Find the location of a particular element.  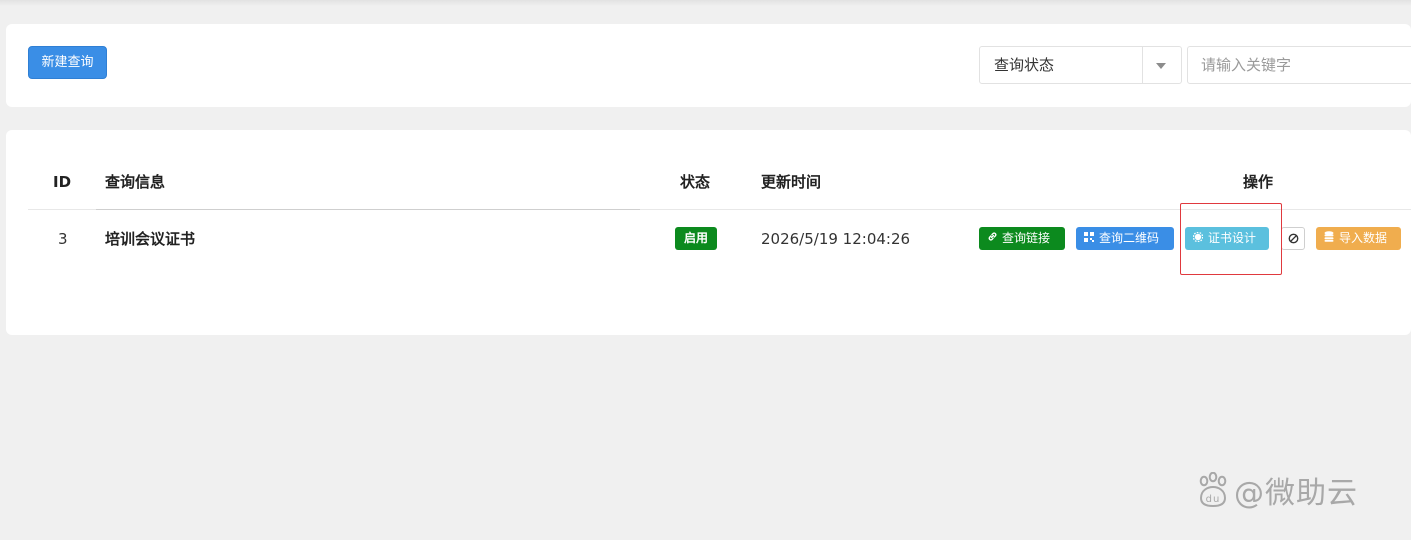

link-icon is located at coordinates (992, 238).